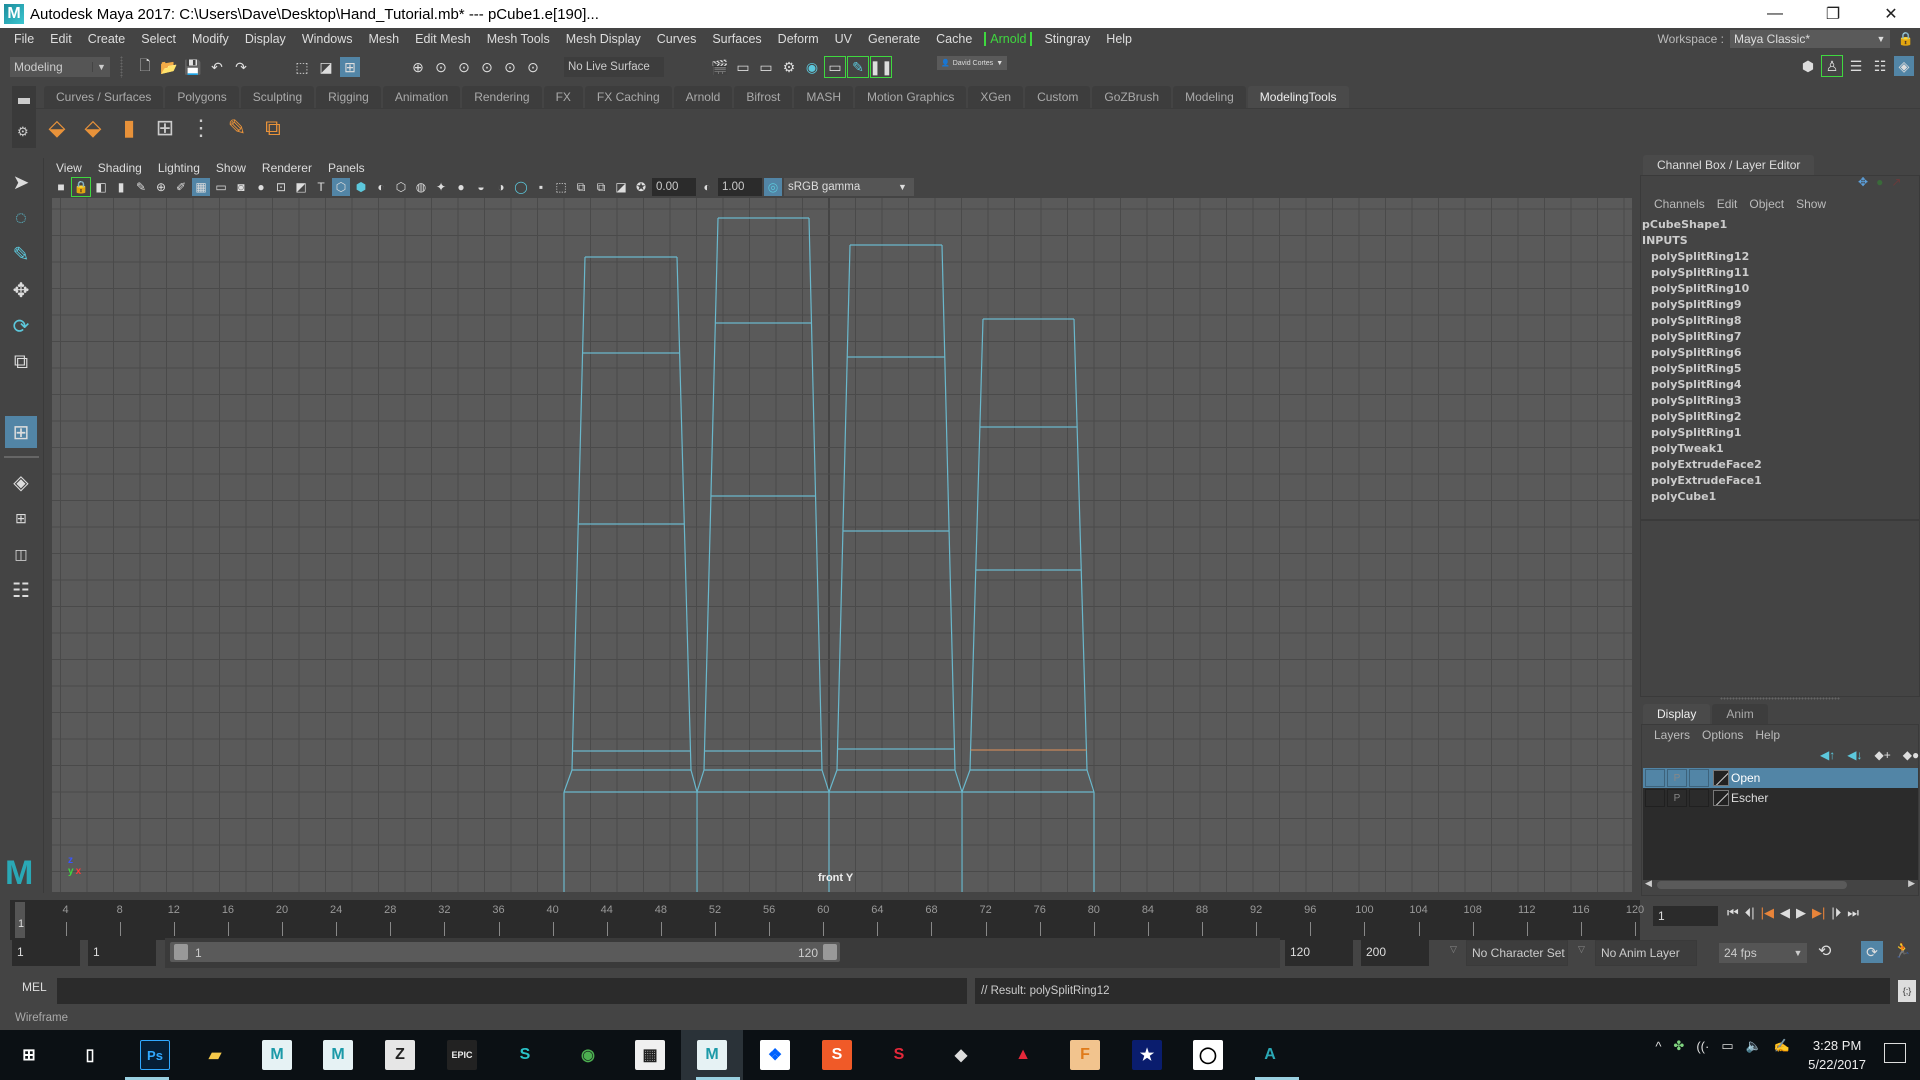 Image resolution: width=1920 pixels, height=1080 pixels. I want to click on menu-mesh-tools: Mesh Tools, so click(518, 39).